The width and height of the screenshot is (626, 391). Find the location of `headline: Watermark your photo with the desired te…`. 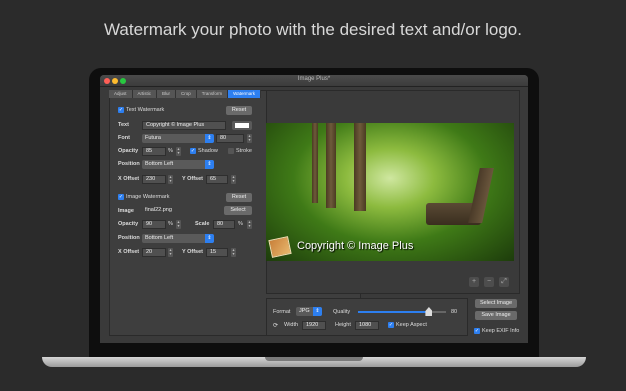

headline: Watermark your photo with the desired te… is located at coordinates (313, 29).